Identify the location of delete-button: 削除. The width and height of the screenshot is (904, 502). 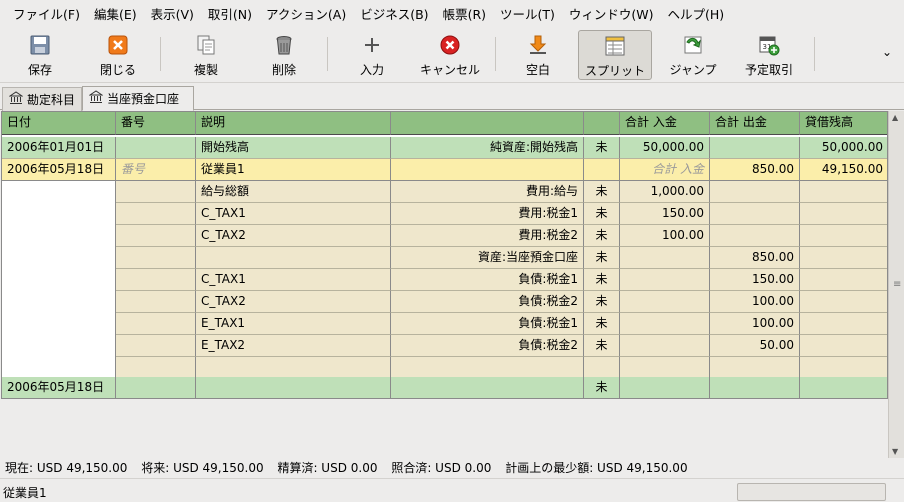
(284, 55).